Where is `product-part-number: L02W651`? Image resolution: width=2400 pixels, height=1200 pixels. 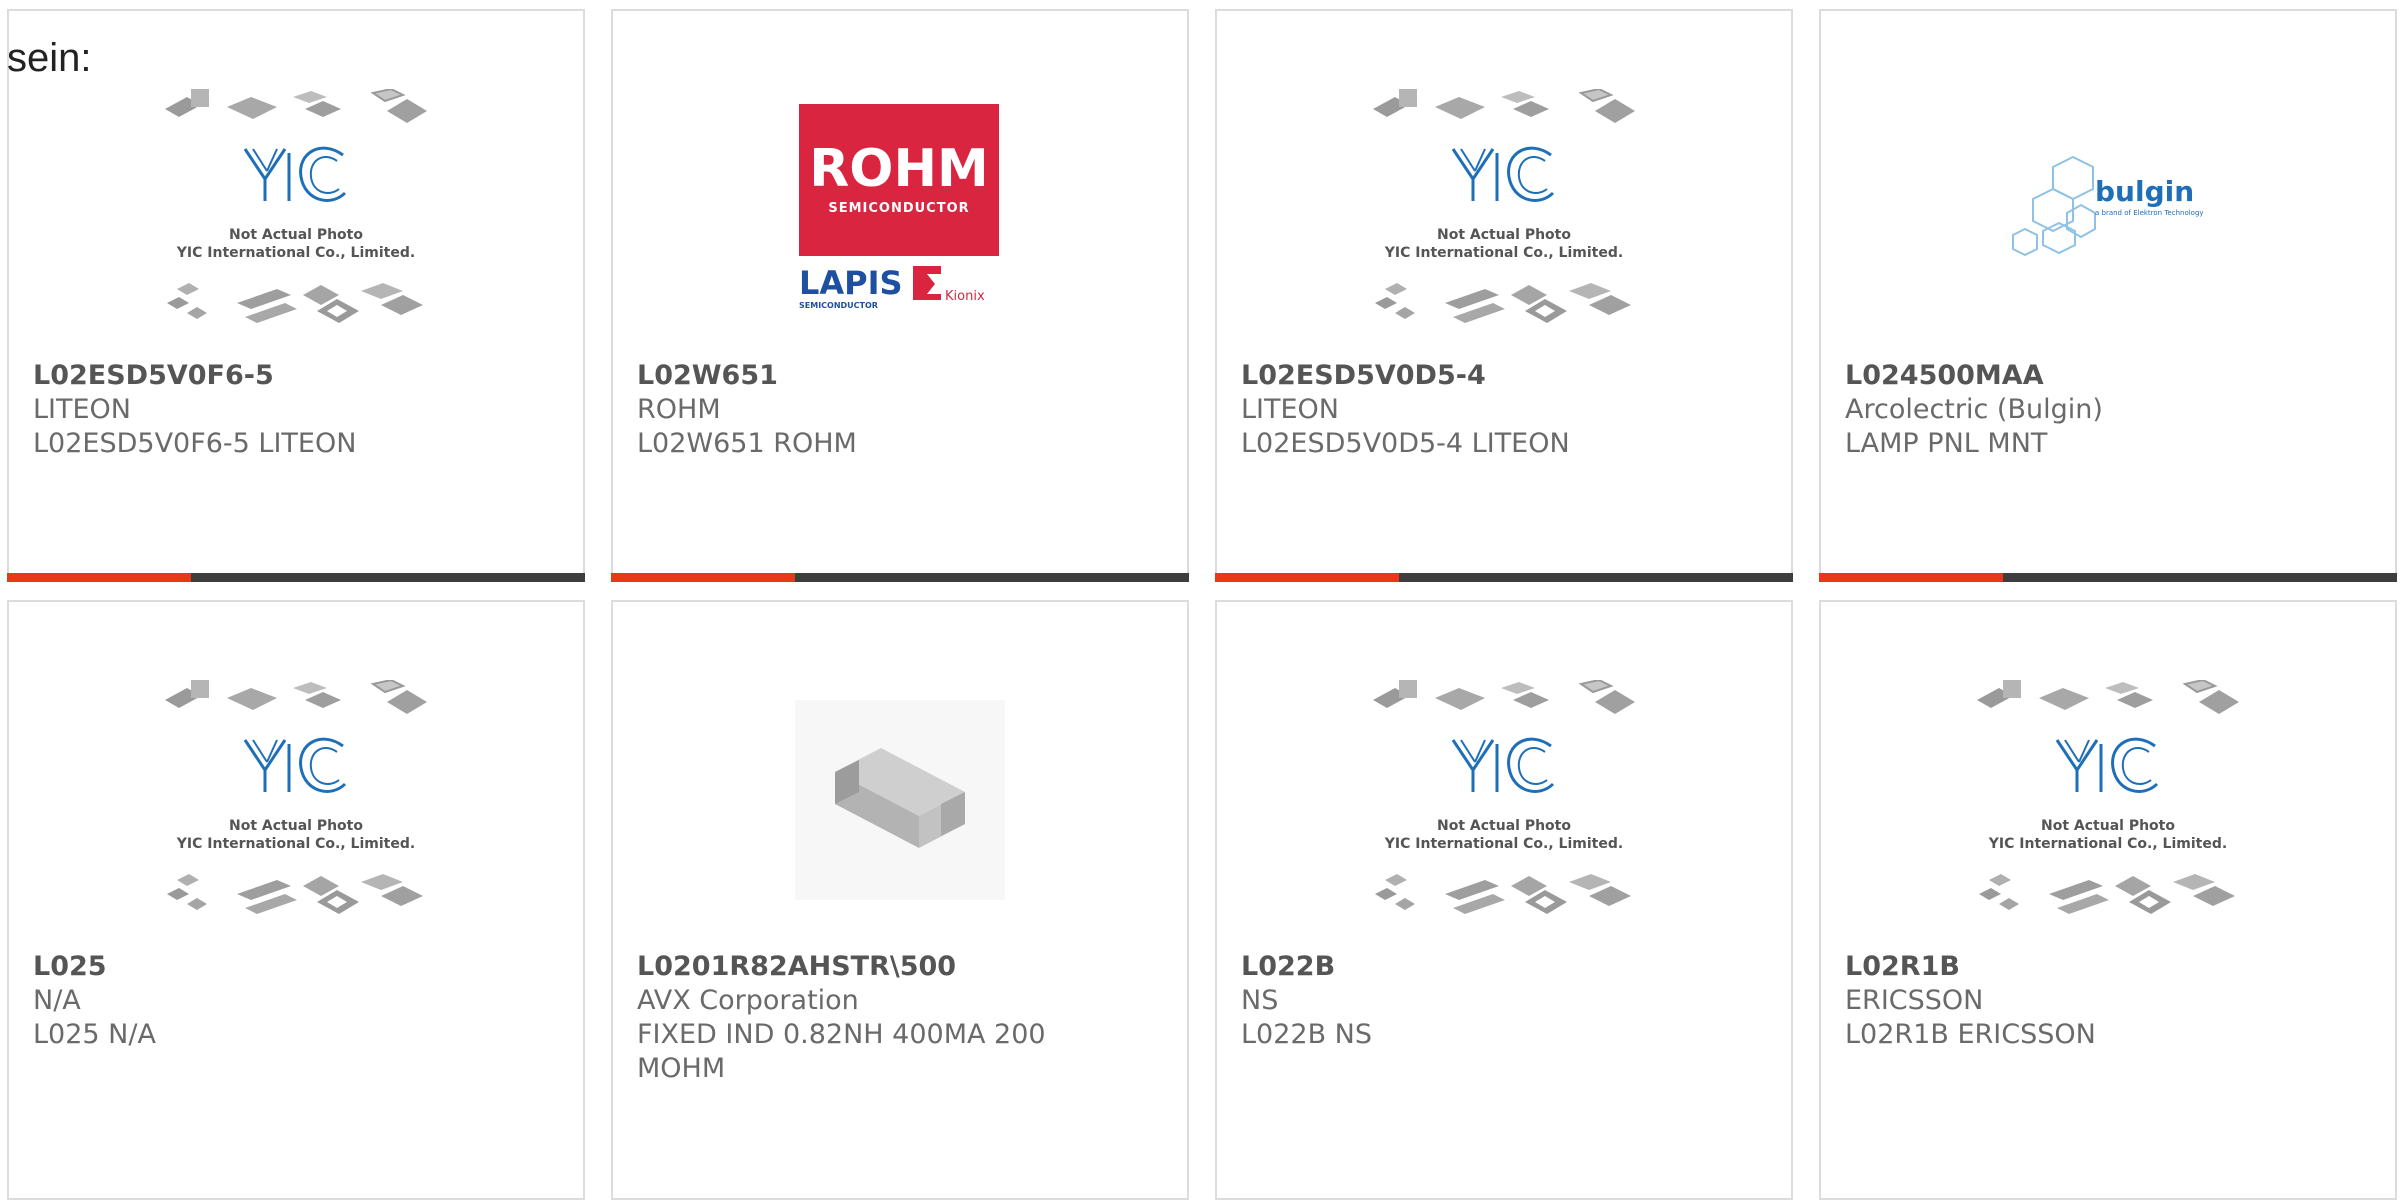 product-part-number: L02W651 is located at coordinates (900, 376).